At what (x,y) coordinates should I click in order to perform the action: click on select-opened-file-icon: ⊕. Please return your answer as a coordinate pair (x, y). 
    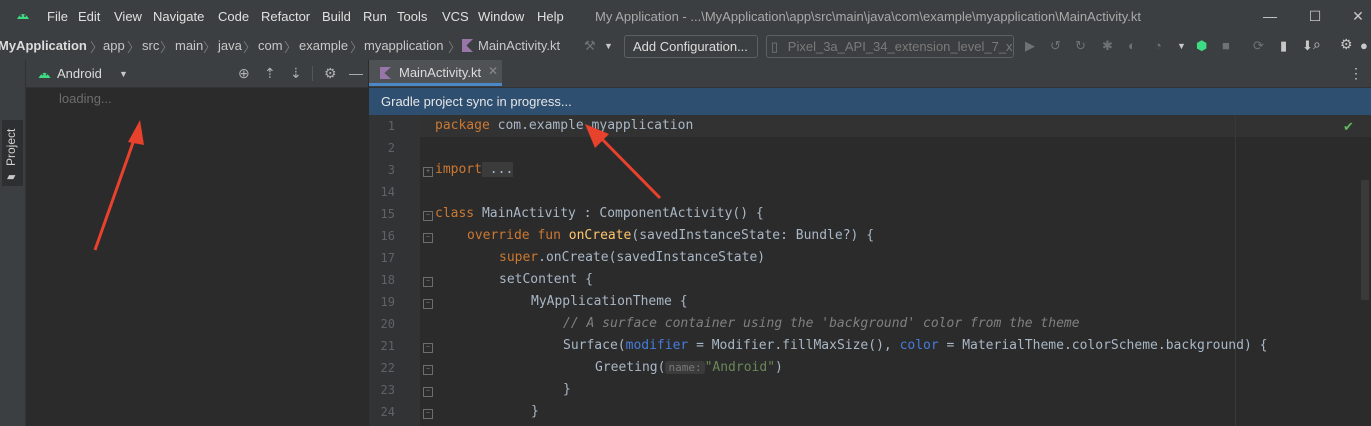
    Looking at the image, I should click on (244, 73).